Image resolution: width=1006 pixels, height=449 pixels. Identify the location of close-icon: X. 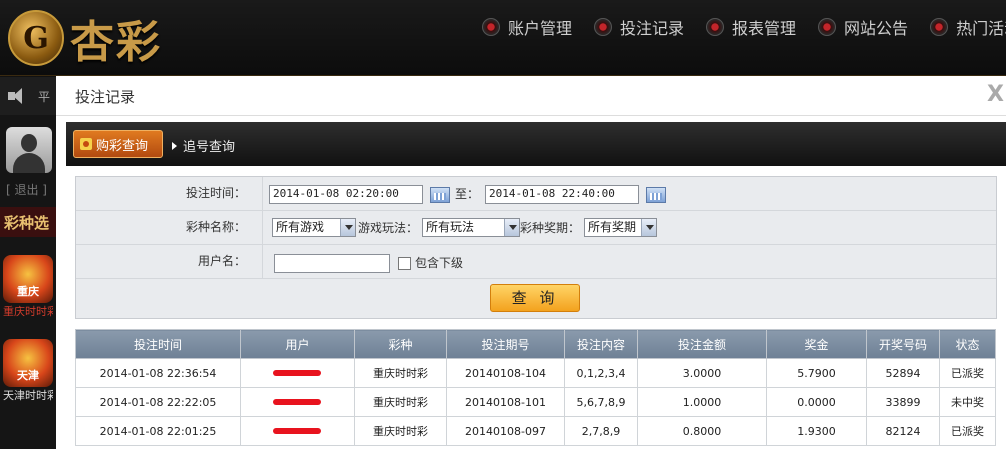
(995, 94).